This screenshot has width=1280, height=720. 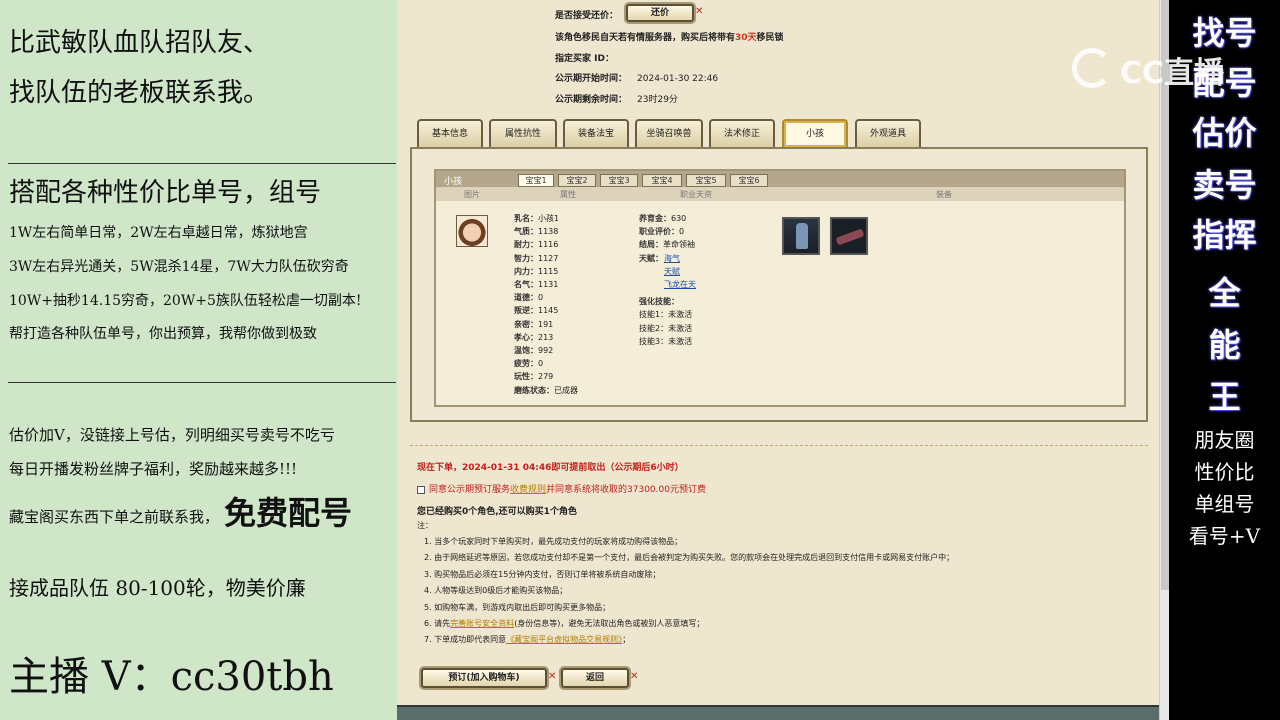 What do you see at coordinates (680, 284) in the screenshot?
I see `talent-link: 飞龙在天` at bounding box center [680, 284].